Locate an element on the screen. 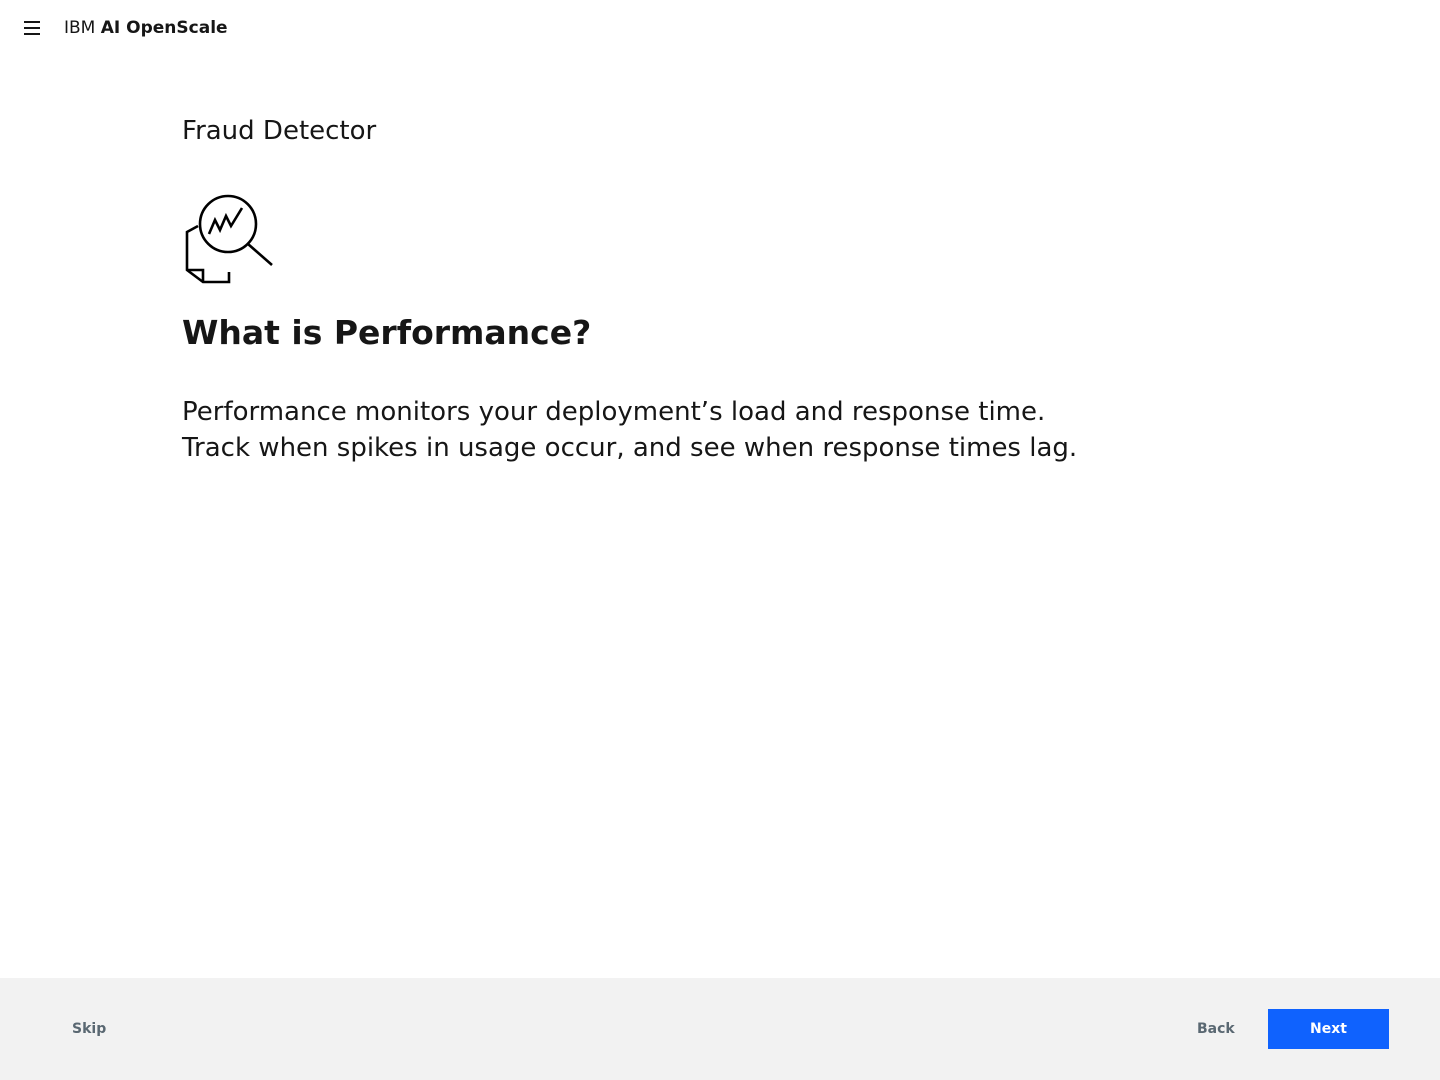  app-brand: IBM AI OpenScale is located at coordinates (146, 28).